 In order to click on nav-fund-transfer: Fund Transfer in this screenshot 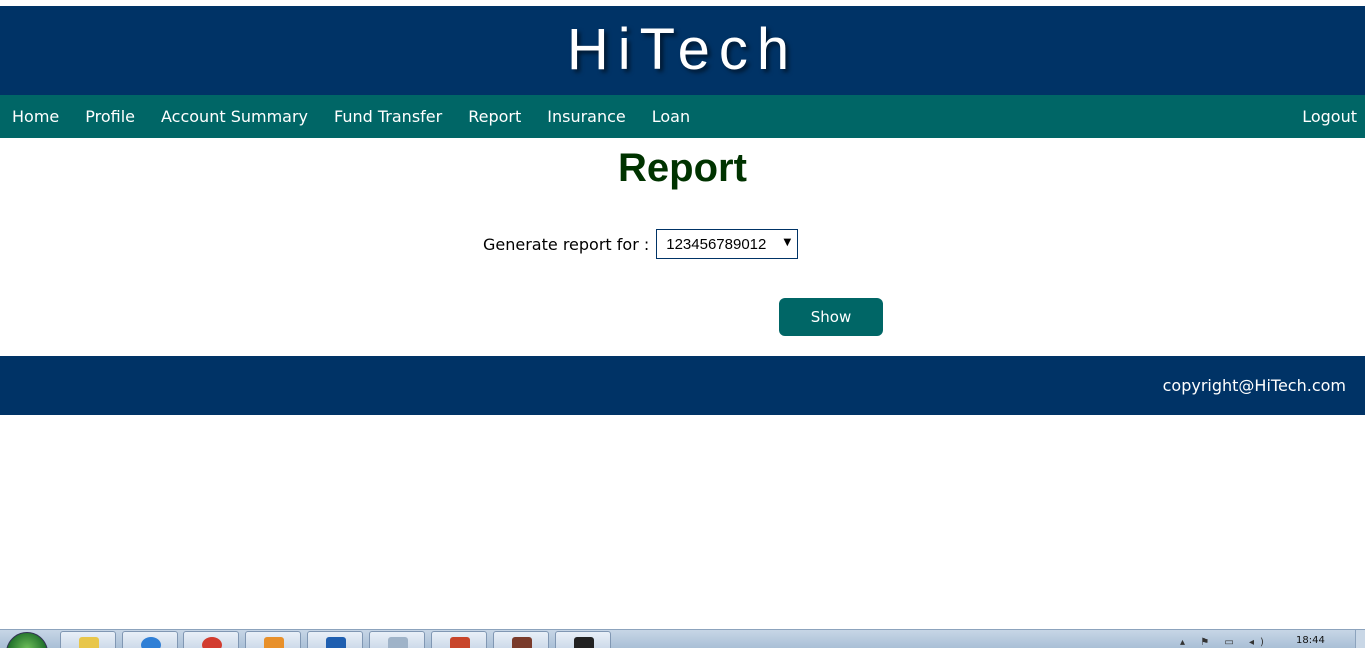, I will do `click(389, 116)`.